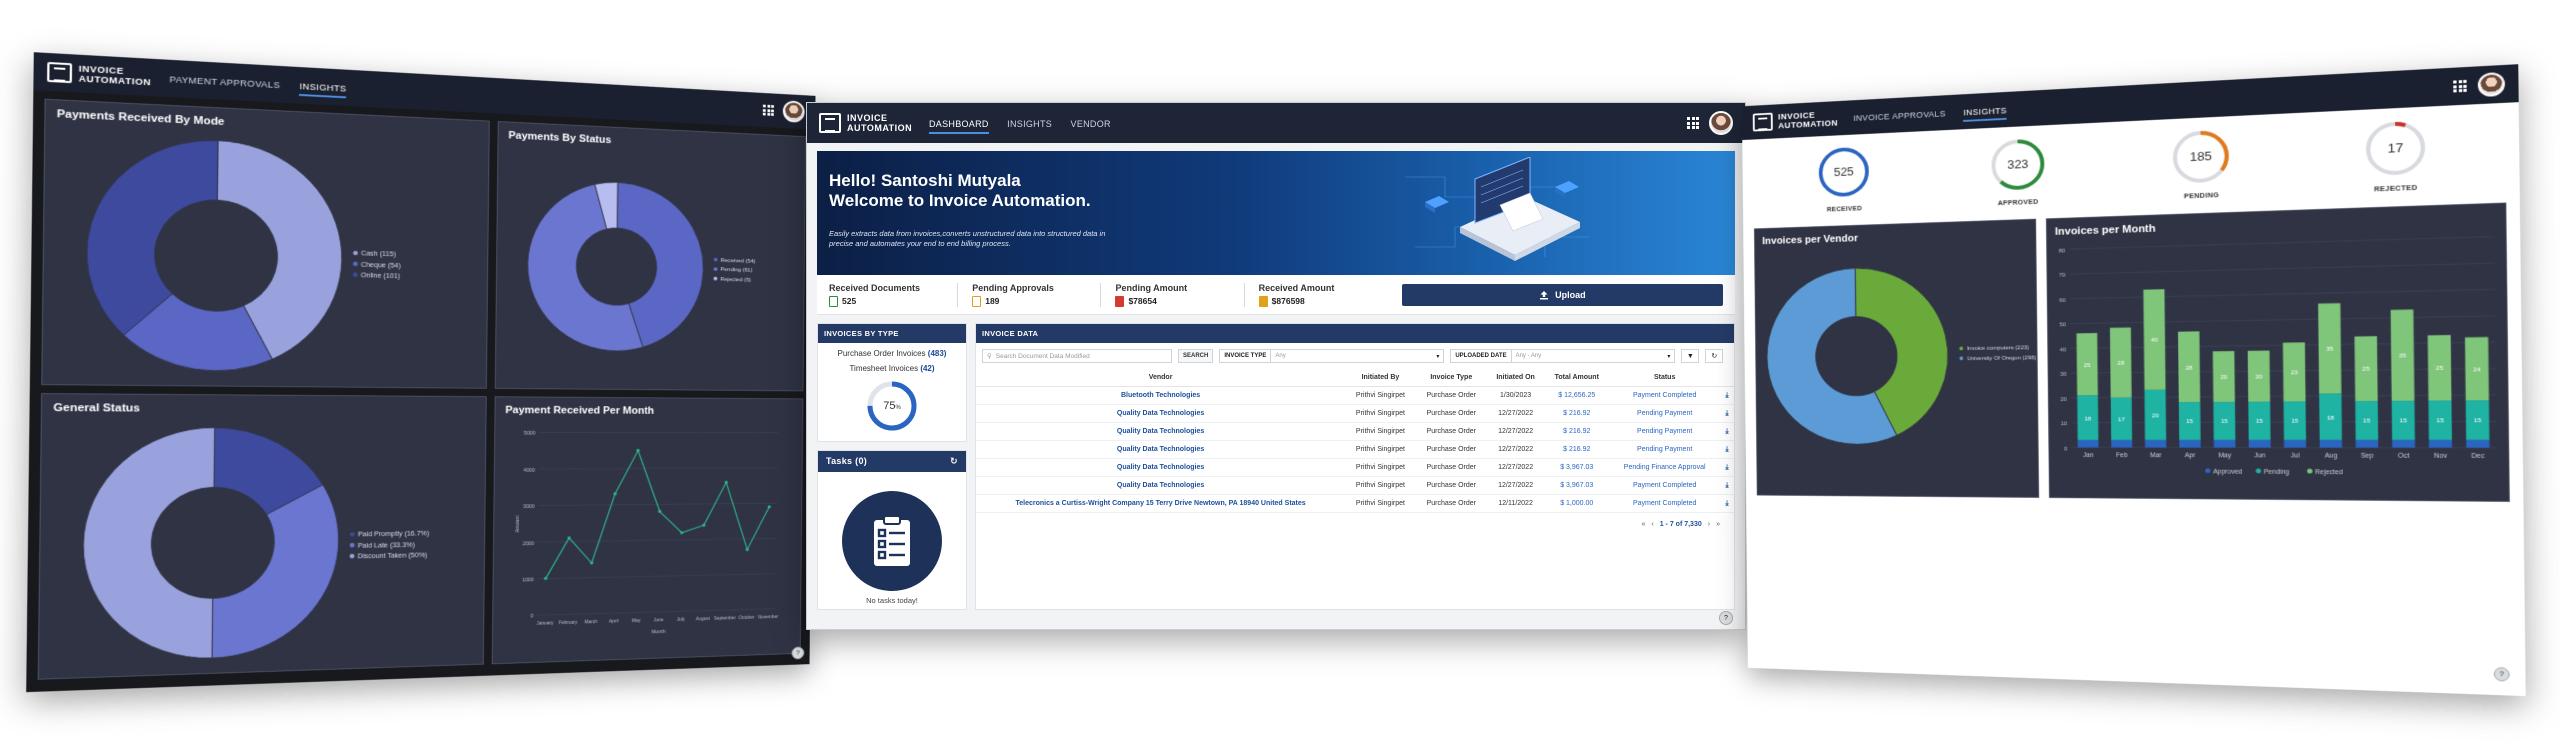 The image size is (2560, 756). Describe the element at coordinates (2190, 455) in the screenshot. I see `x-tick-label: Apr` at that location.